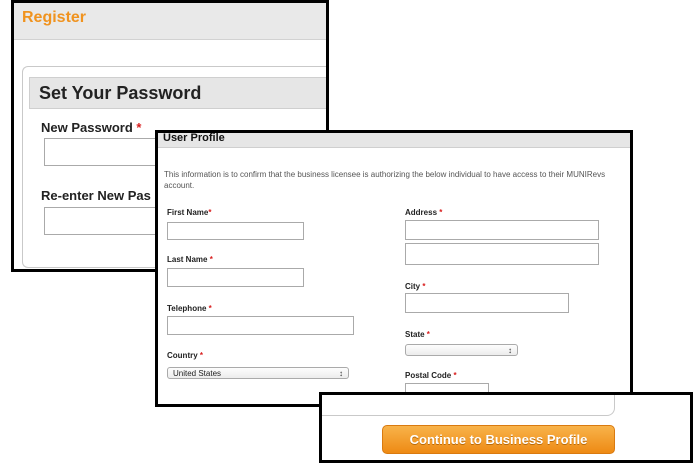  I want to click on address-label: Address *, so click(423, 212).